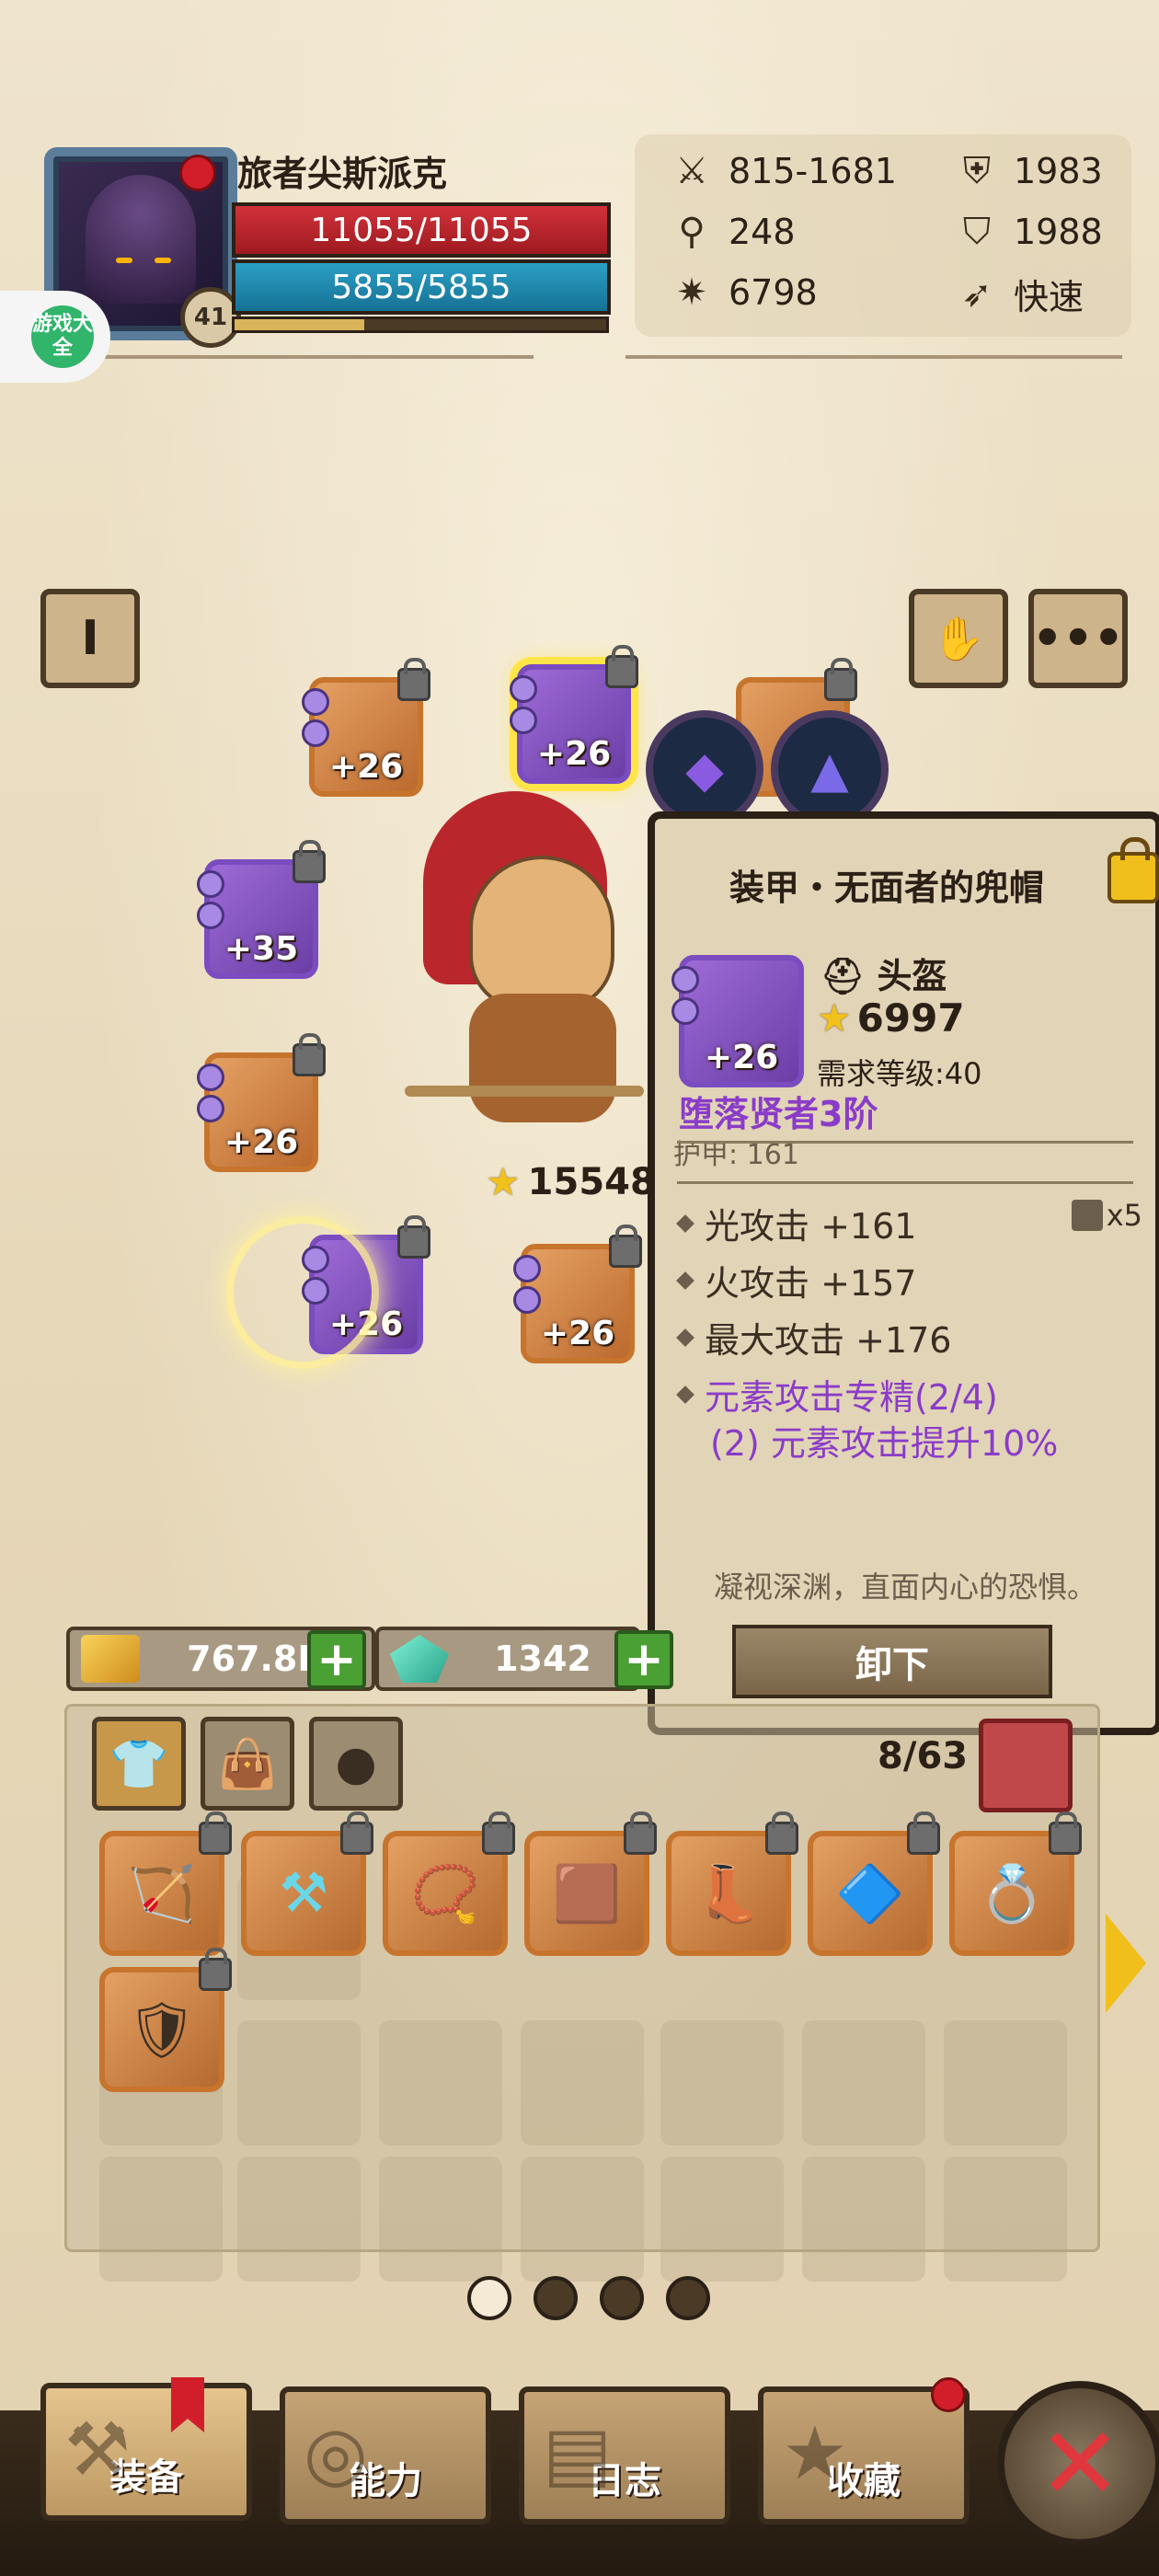  I want to click on slot-helmet-plus: +26, so click(574, 754).